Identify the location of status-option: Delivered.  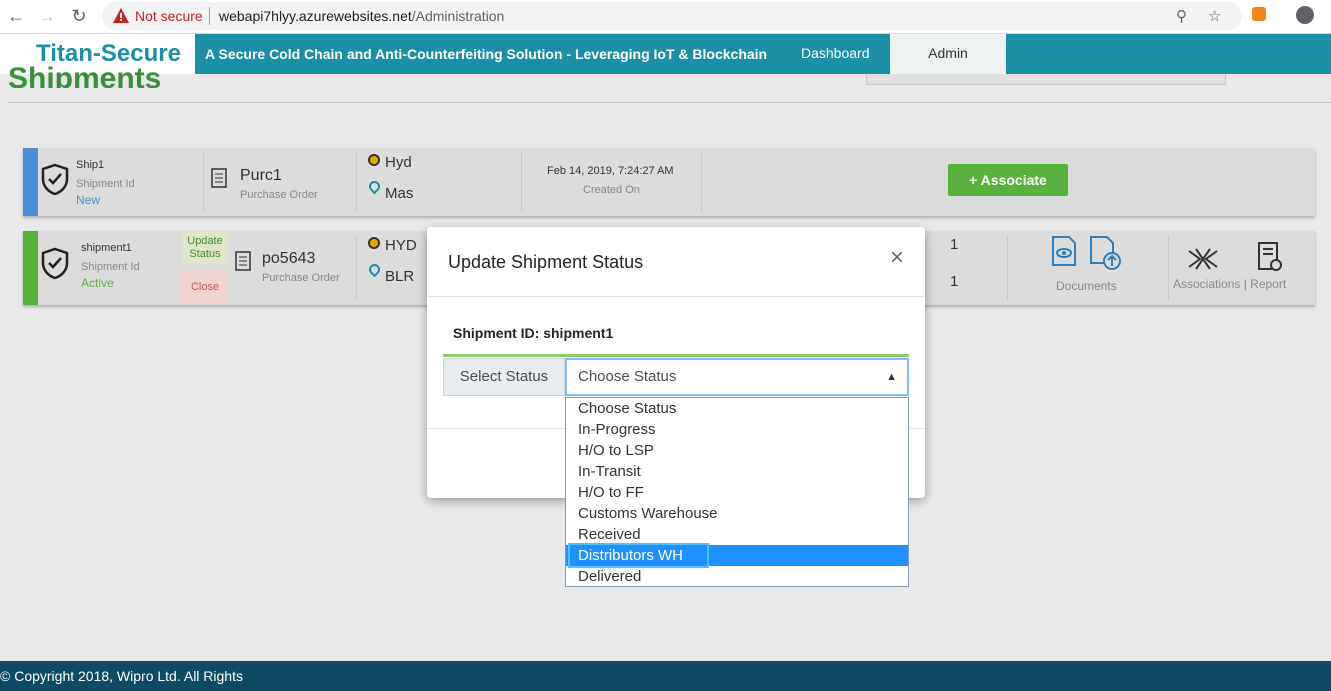
(737, 576).